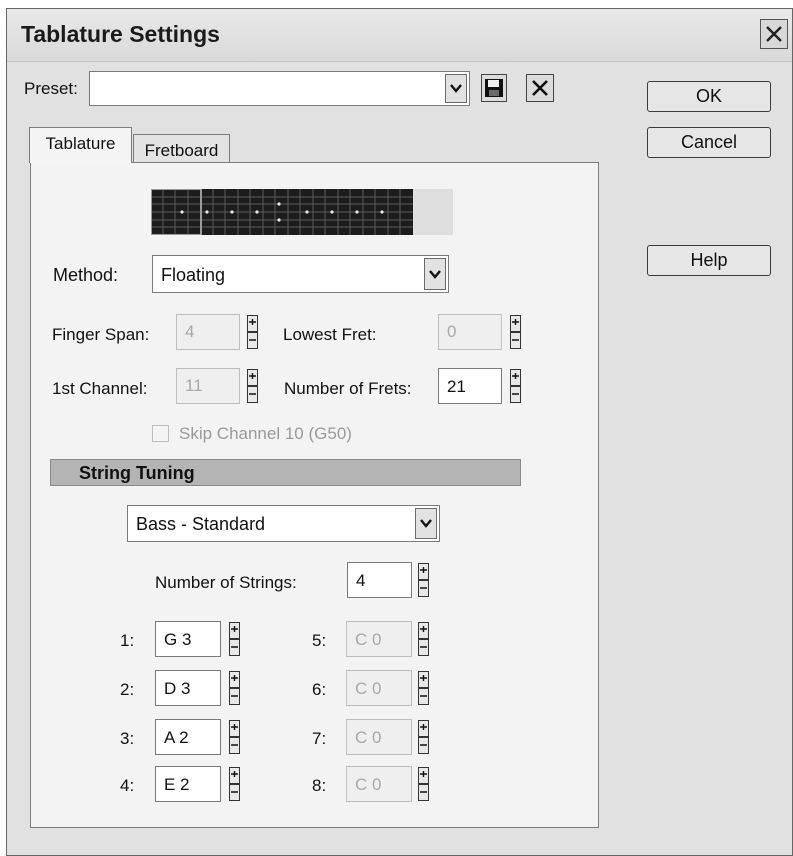 This screenshot has height=856, width=793. I want to click on tab-tablature: Tablature, so click(80, 145).